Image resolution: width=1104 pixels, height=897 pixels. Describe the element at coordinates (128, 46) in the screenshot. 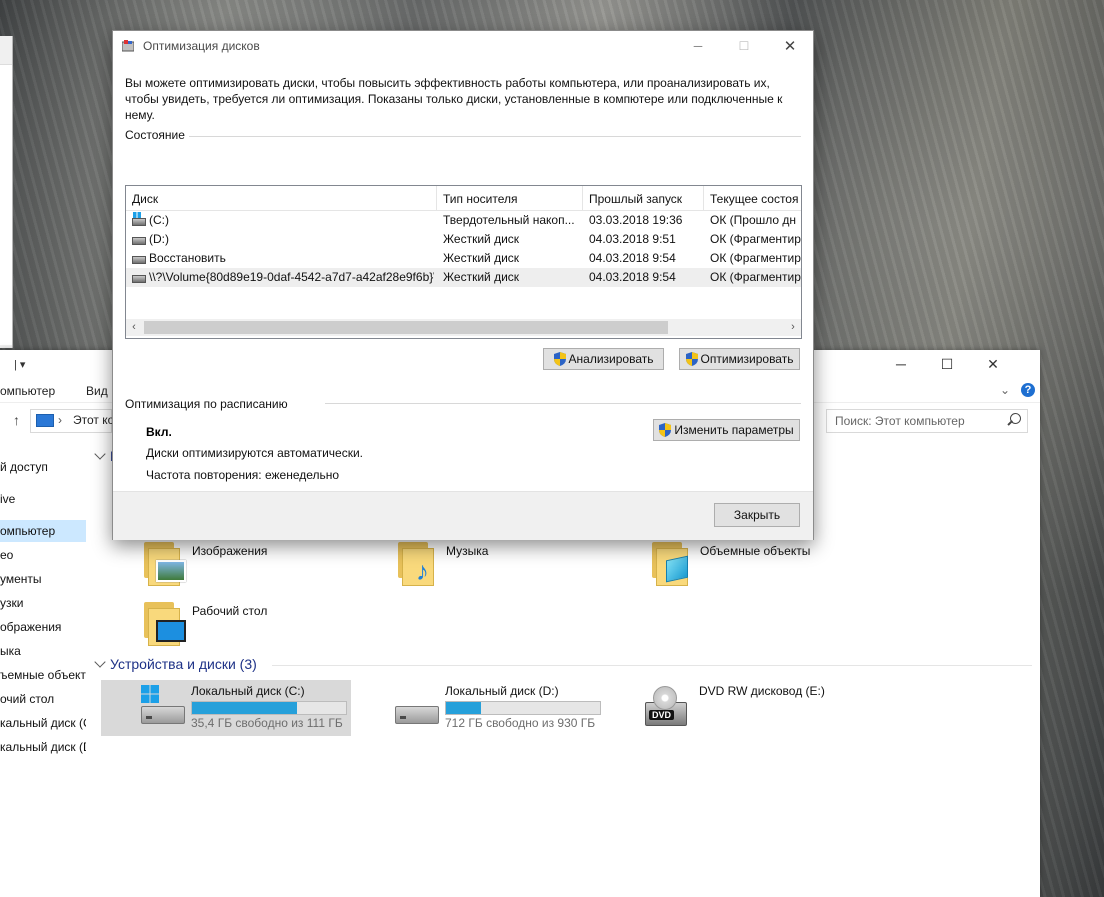

I see `defrag-app-icon` at that location.